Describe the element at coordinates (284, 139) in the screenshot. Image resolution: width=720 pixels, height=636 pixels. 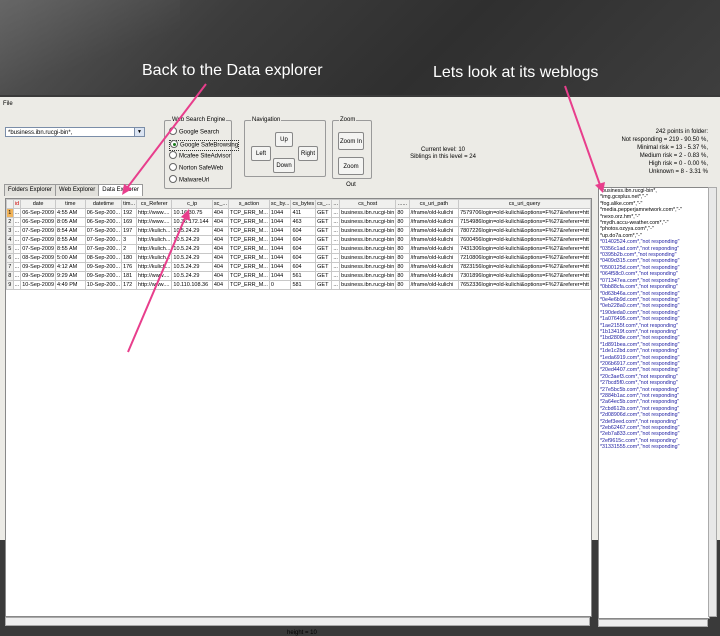
I see `nav-up-button: Up` at that location.